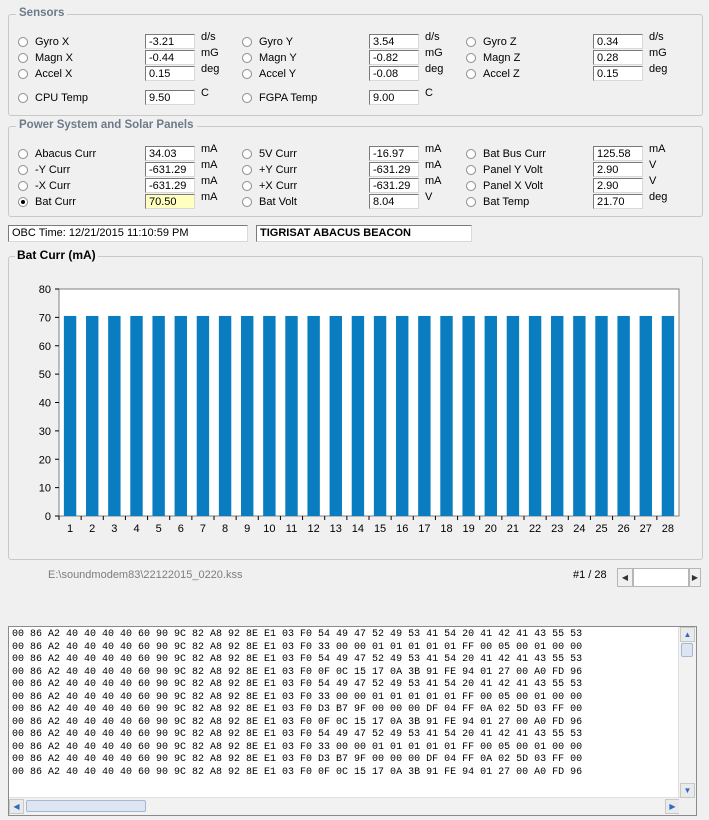  Describe the element at coordinates (291, 529) in the screenshot. I see `x-tick-label: 11` at that location.